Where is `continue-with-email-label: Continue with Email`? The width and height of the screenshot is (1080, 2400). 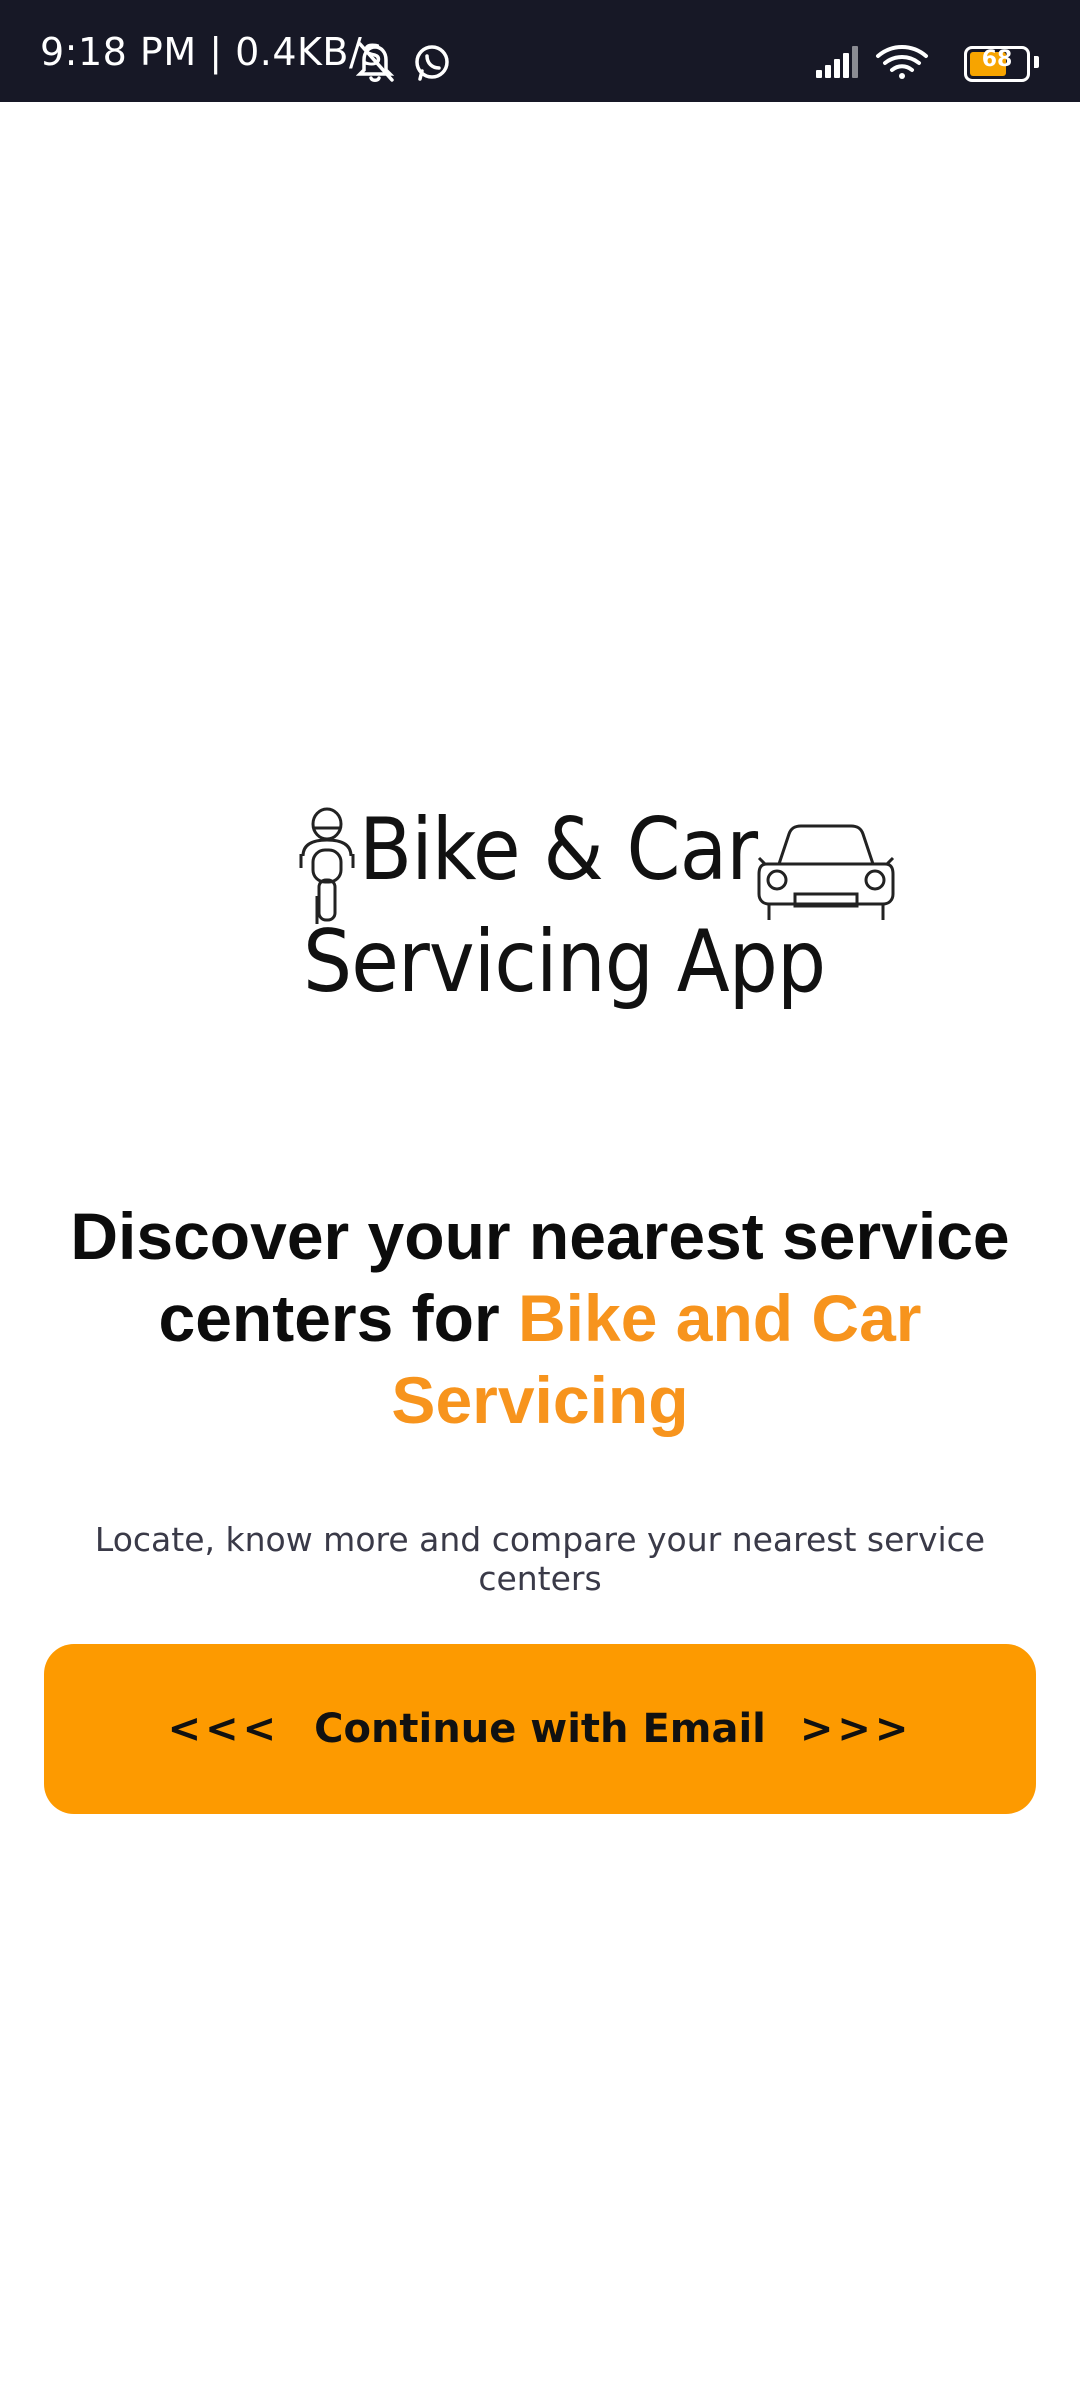
continue-with-email-label: Continue with Email is located at coordinates (540, 1729).